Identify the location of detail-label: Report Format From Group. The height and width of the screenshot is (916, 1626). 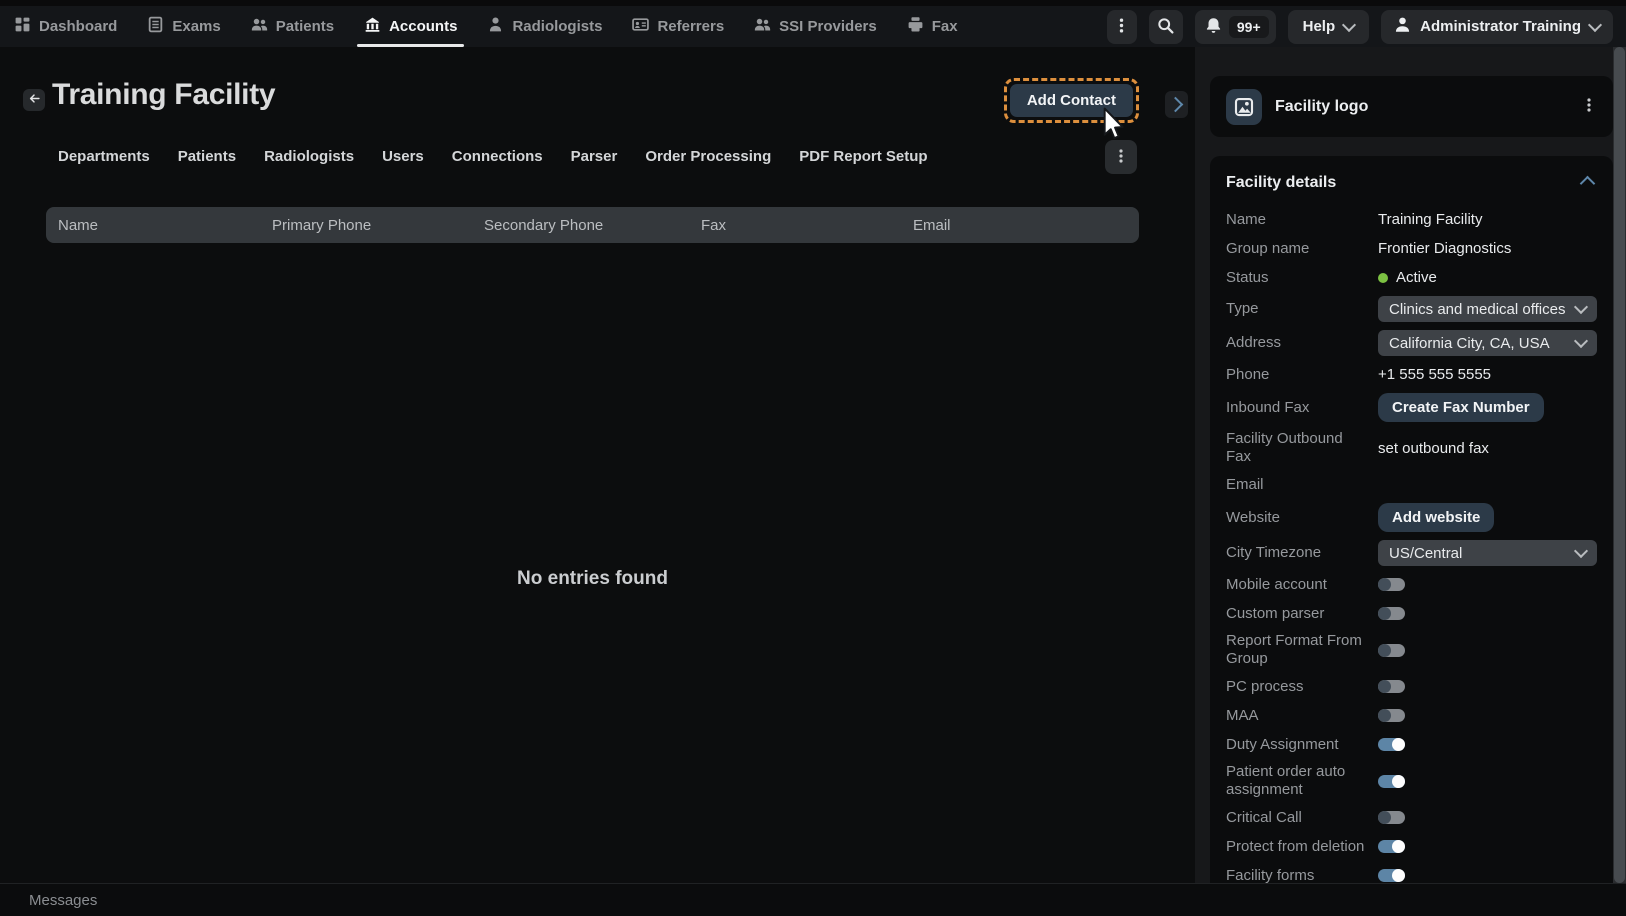
(1294, 649).